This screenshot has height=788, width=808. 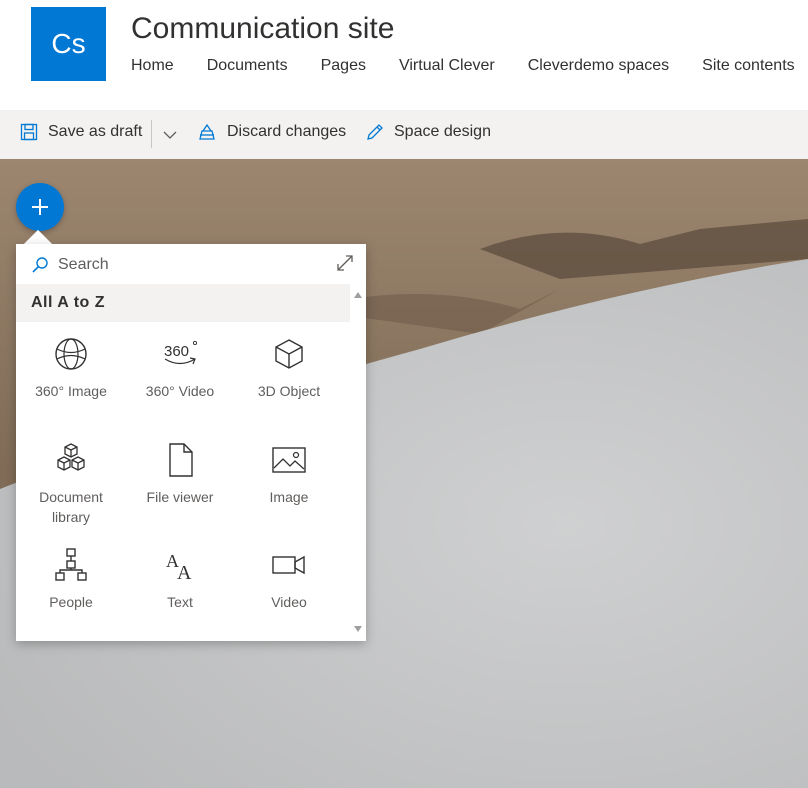 I want to click on org-chart-icon, so click(x=71, y=564).